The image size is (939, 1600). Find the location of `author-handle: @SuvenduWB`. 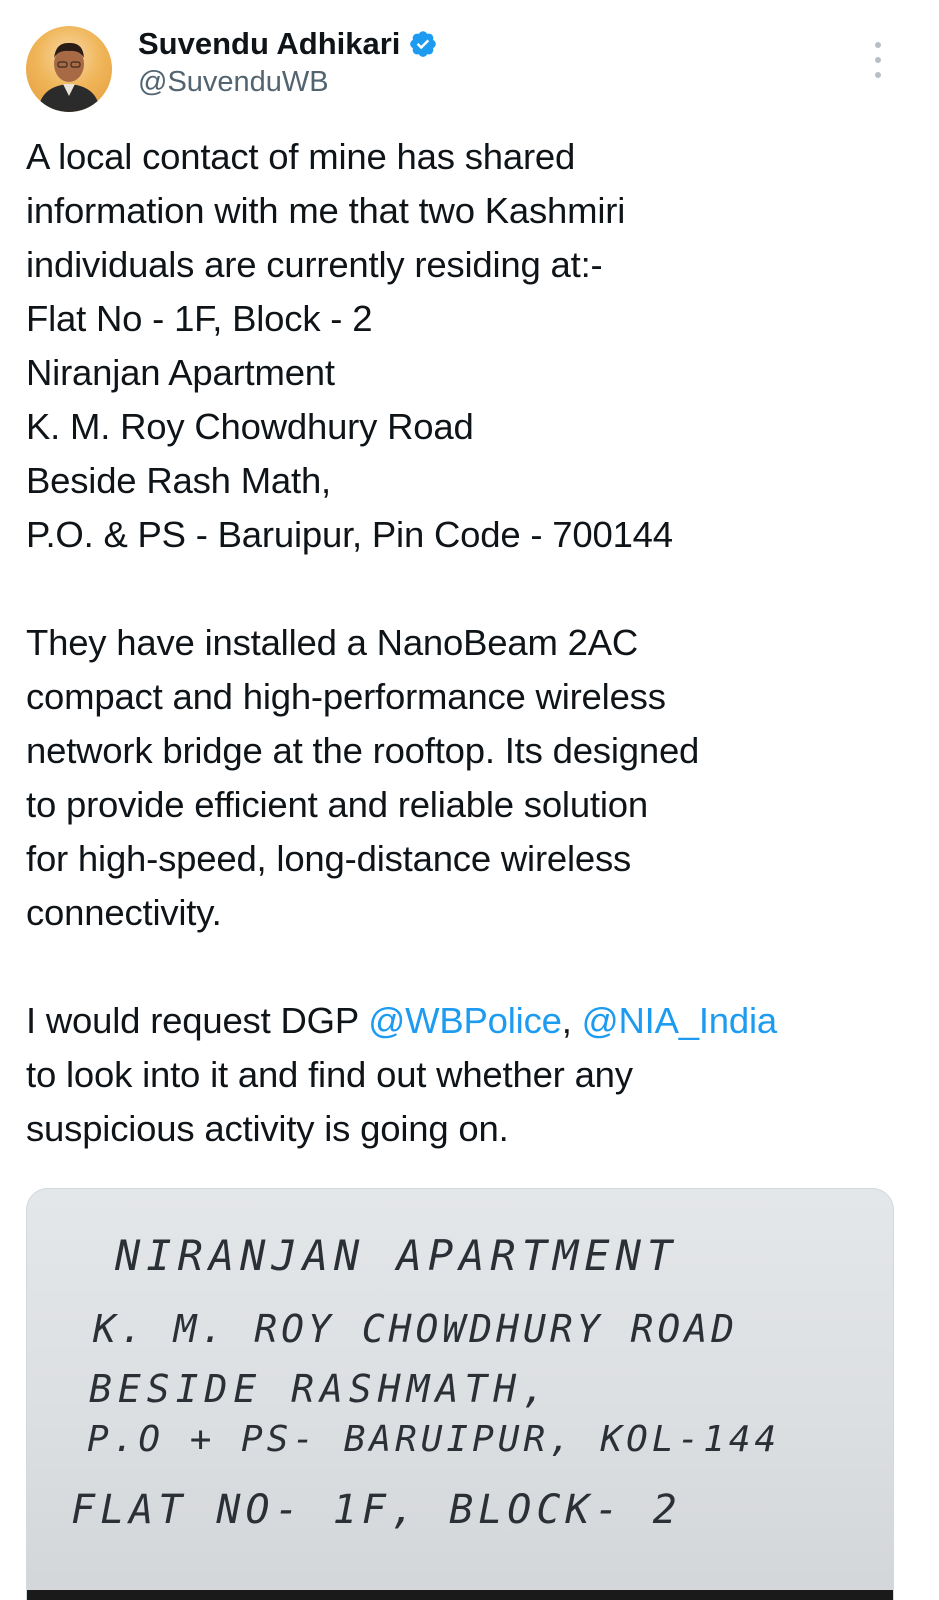

author-handle: @SuvenduWB is located at coordinates (288, 82).